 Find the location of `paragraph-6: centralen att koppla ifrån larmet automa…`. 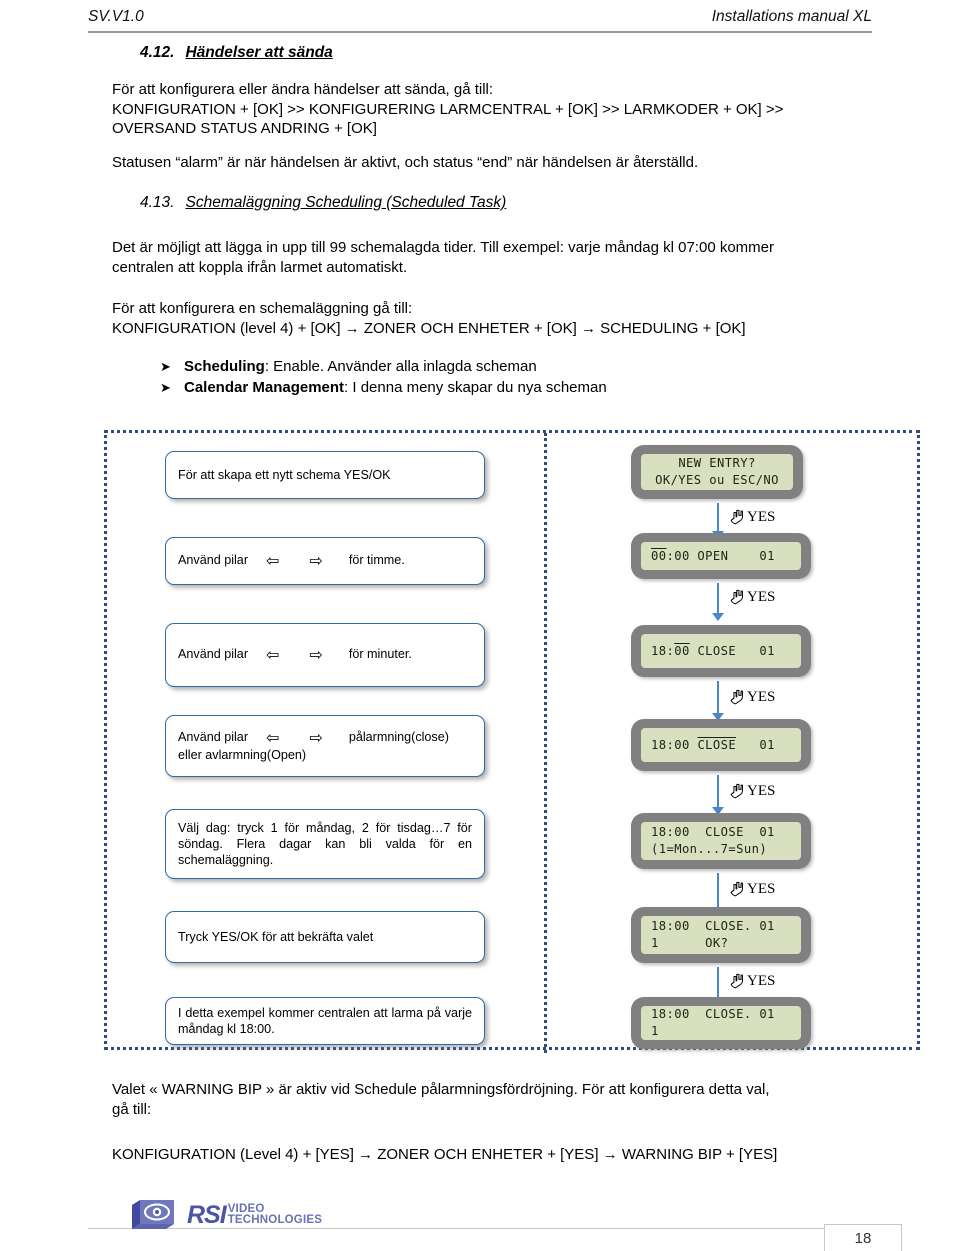

paragraph-6: centralen att koppla ifrån larmet automa… is located at coordinates (260, 267).